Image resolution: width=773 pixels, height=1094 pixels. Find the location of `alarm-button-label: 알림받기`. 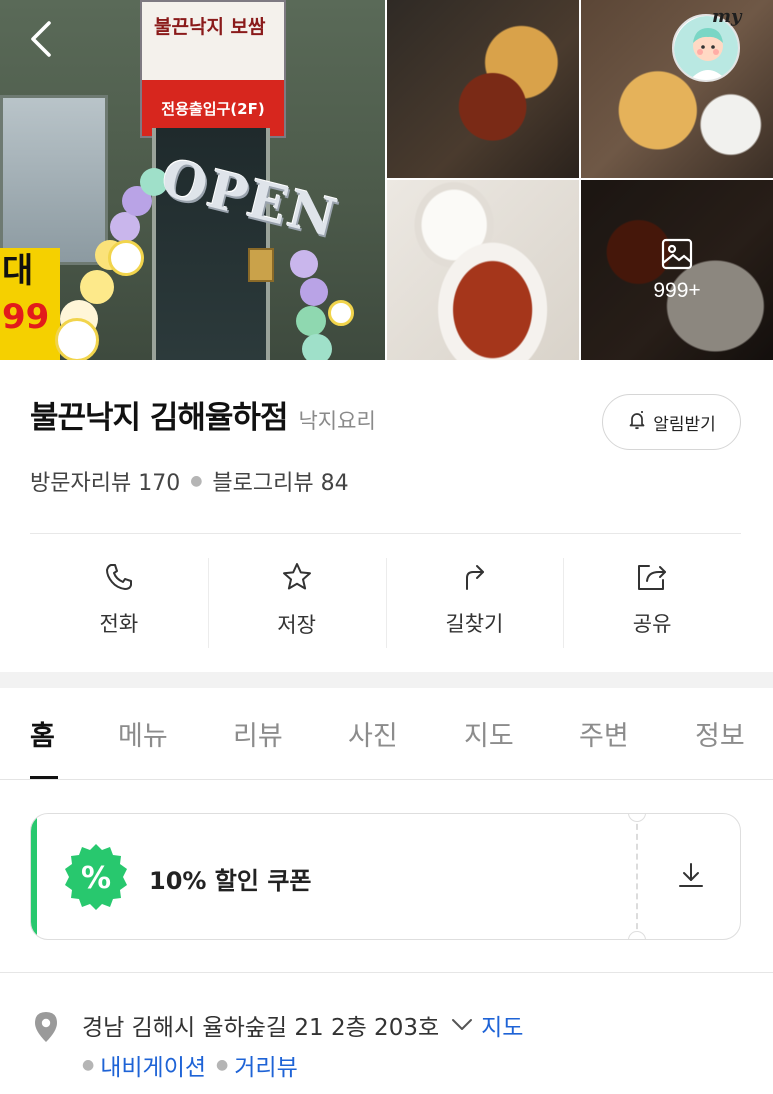

alarm-button-label: 알림받기 is located at coordinates (684, 424).